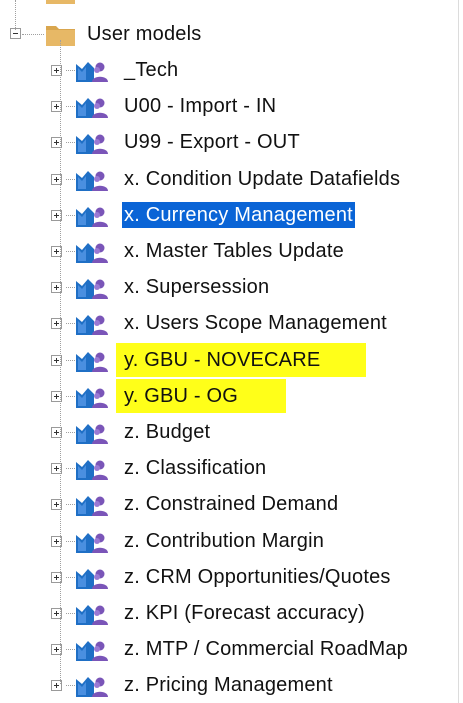 The height and width of the screenshot is (703, 463). I want to click on tree-node-u99-export-out: U99 - Export - OUT, so click(231, 142).